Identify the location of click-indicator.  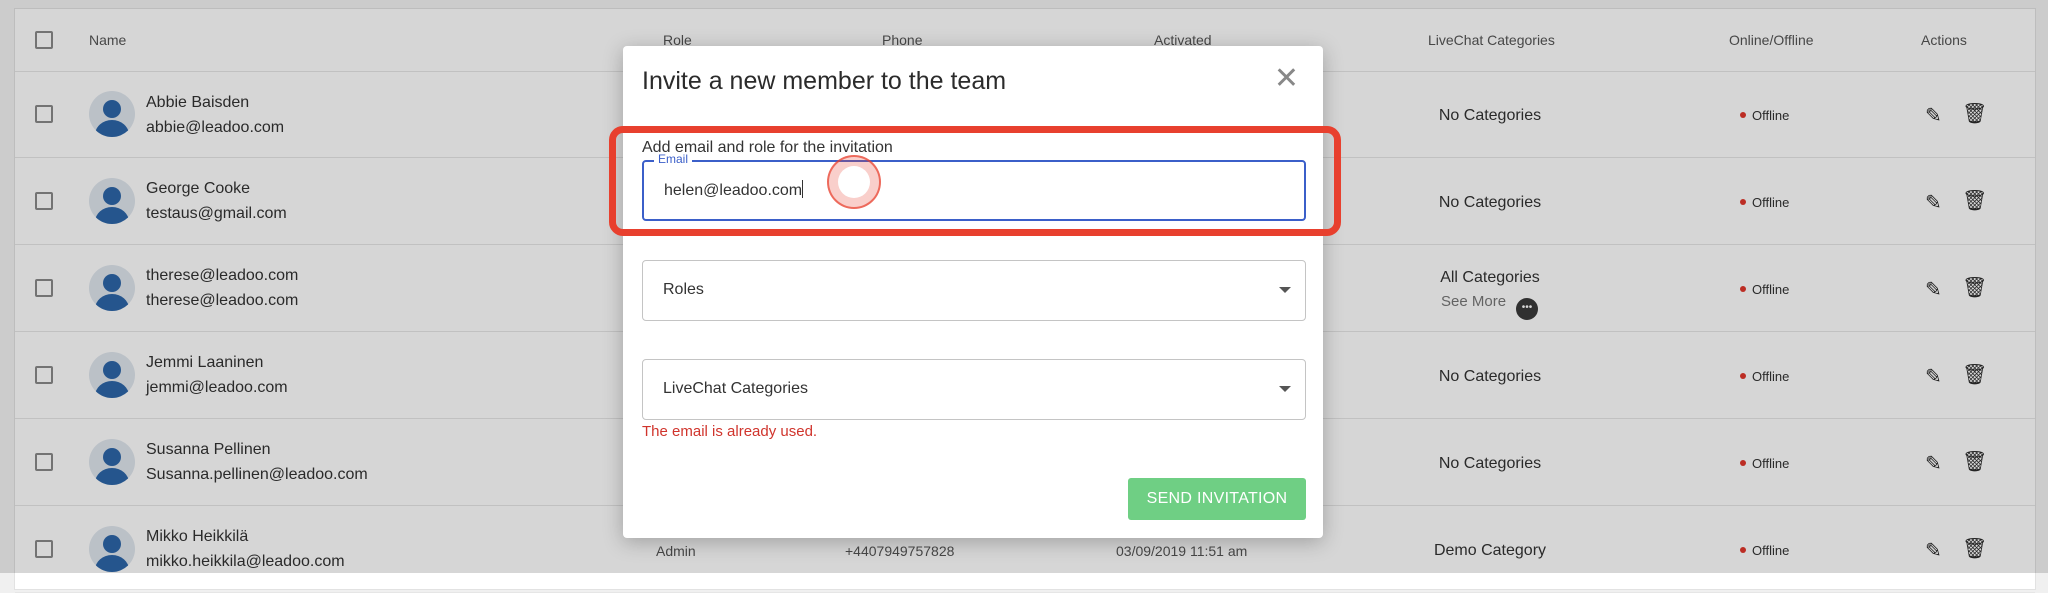
(854, 182).